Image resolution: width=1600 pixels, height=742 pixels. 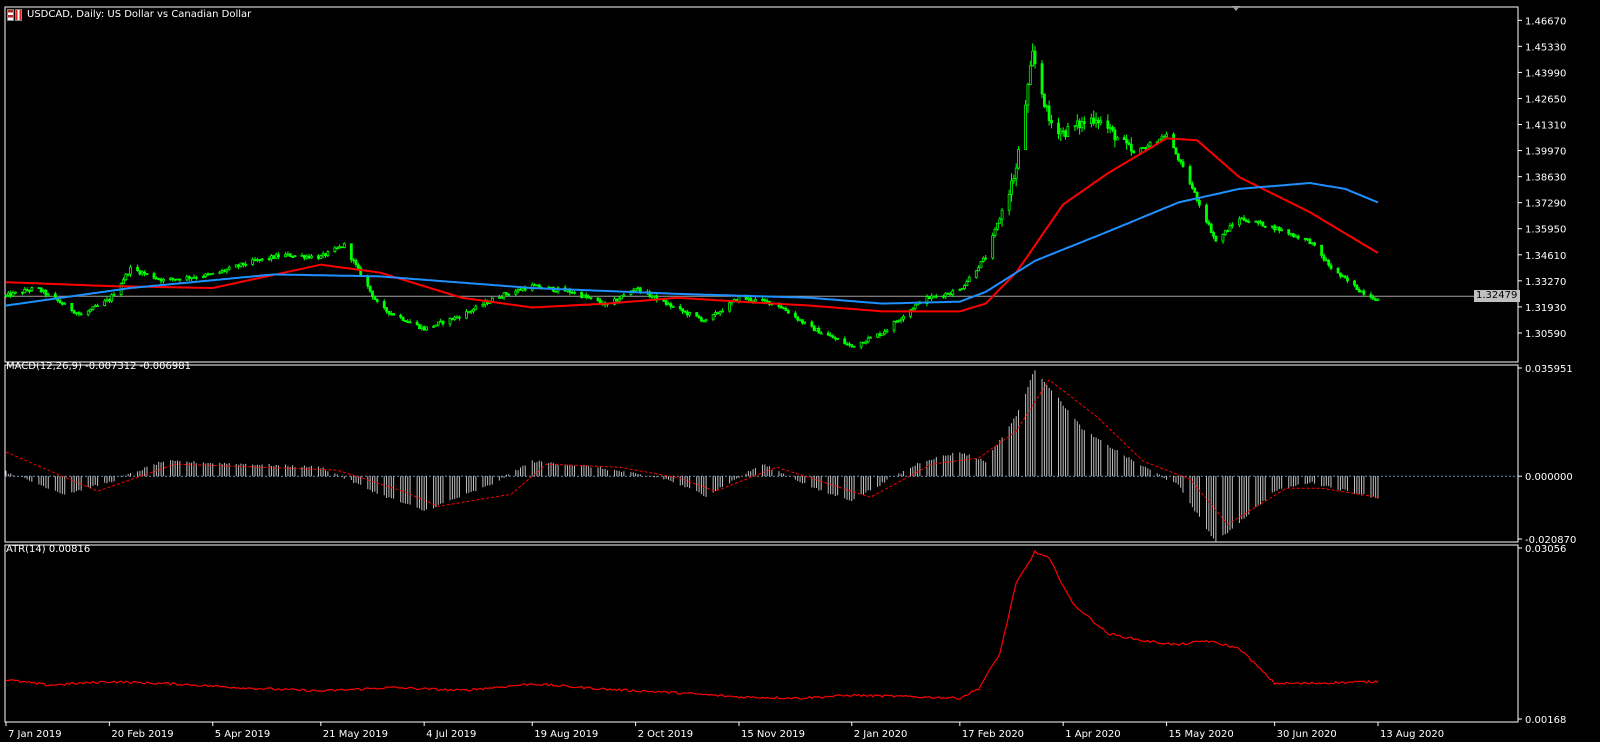 I want to click on ca-flag-icon, so click(x=18, y=15).